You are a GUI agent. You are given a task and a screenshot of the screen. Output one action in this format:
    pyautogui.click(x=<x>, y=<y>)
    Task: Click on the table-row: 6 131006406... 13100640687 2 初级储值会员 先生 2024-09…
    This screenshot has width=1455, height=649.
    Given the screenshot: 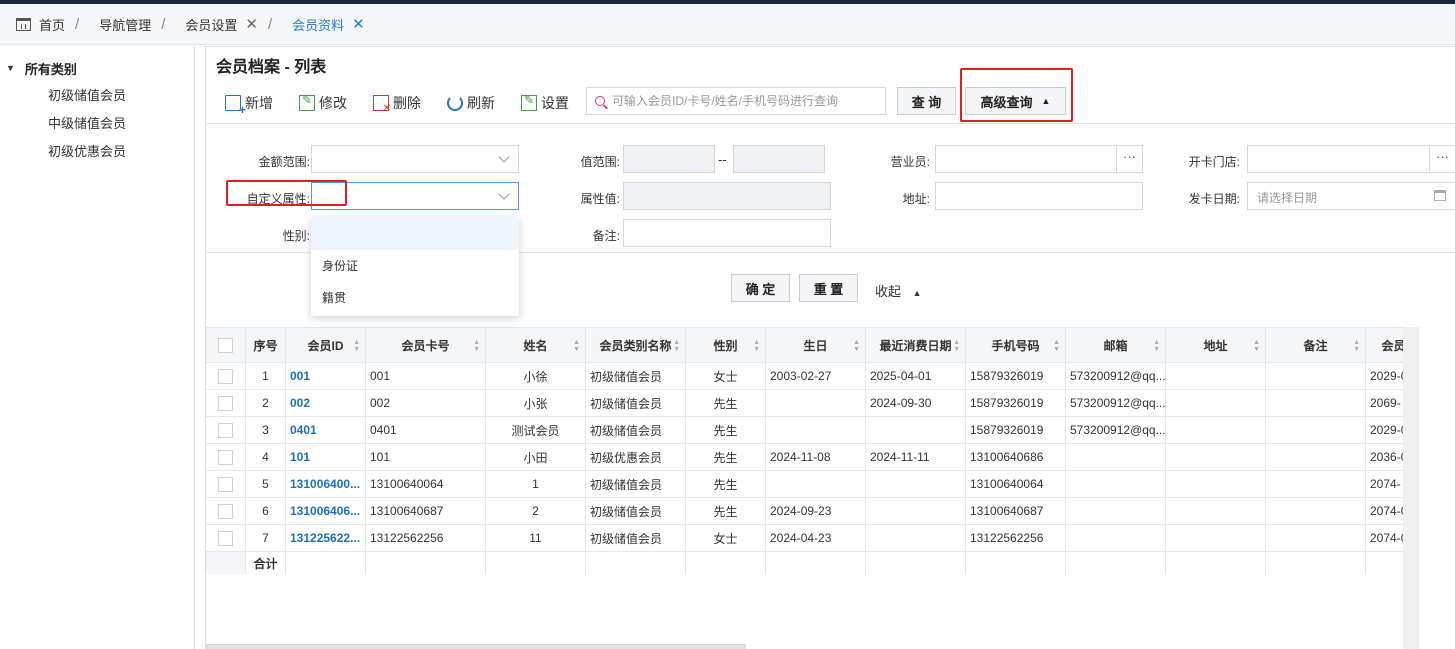 What is the action you would take?
    pyautogui.click(x=804, y=511)
    